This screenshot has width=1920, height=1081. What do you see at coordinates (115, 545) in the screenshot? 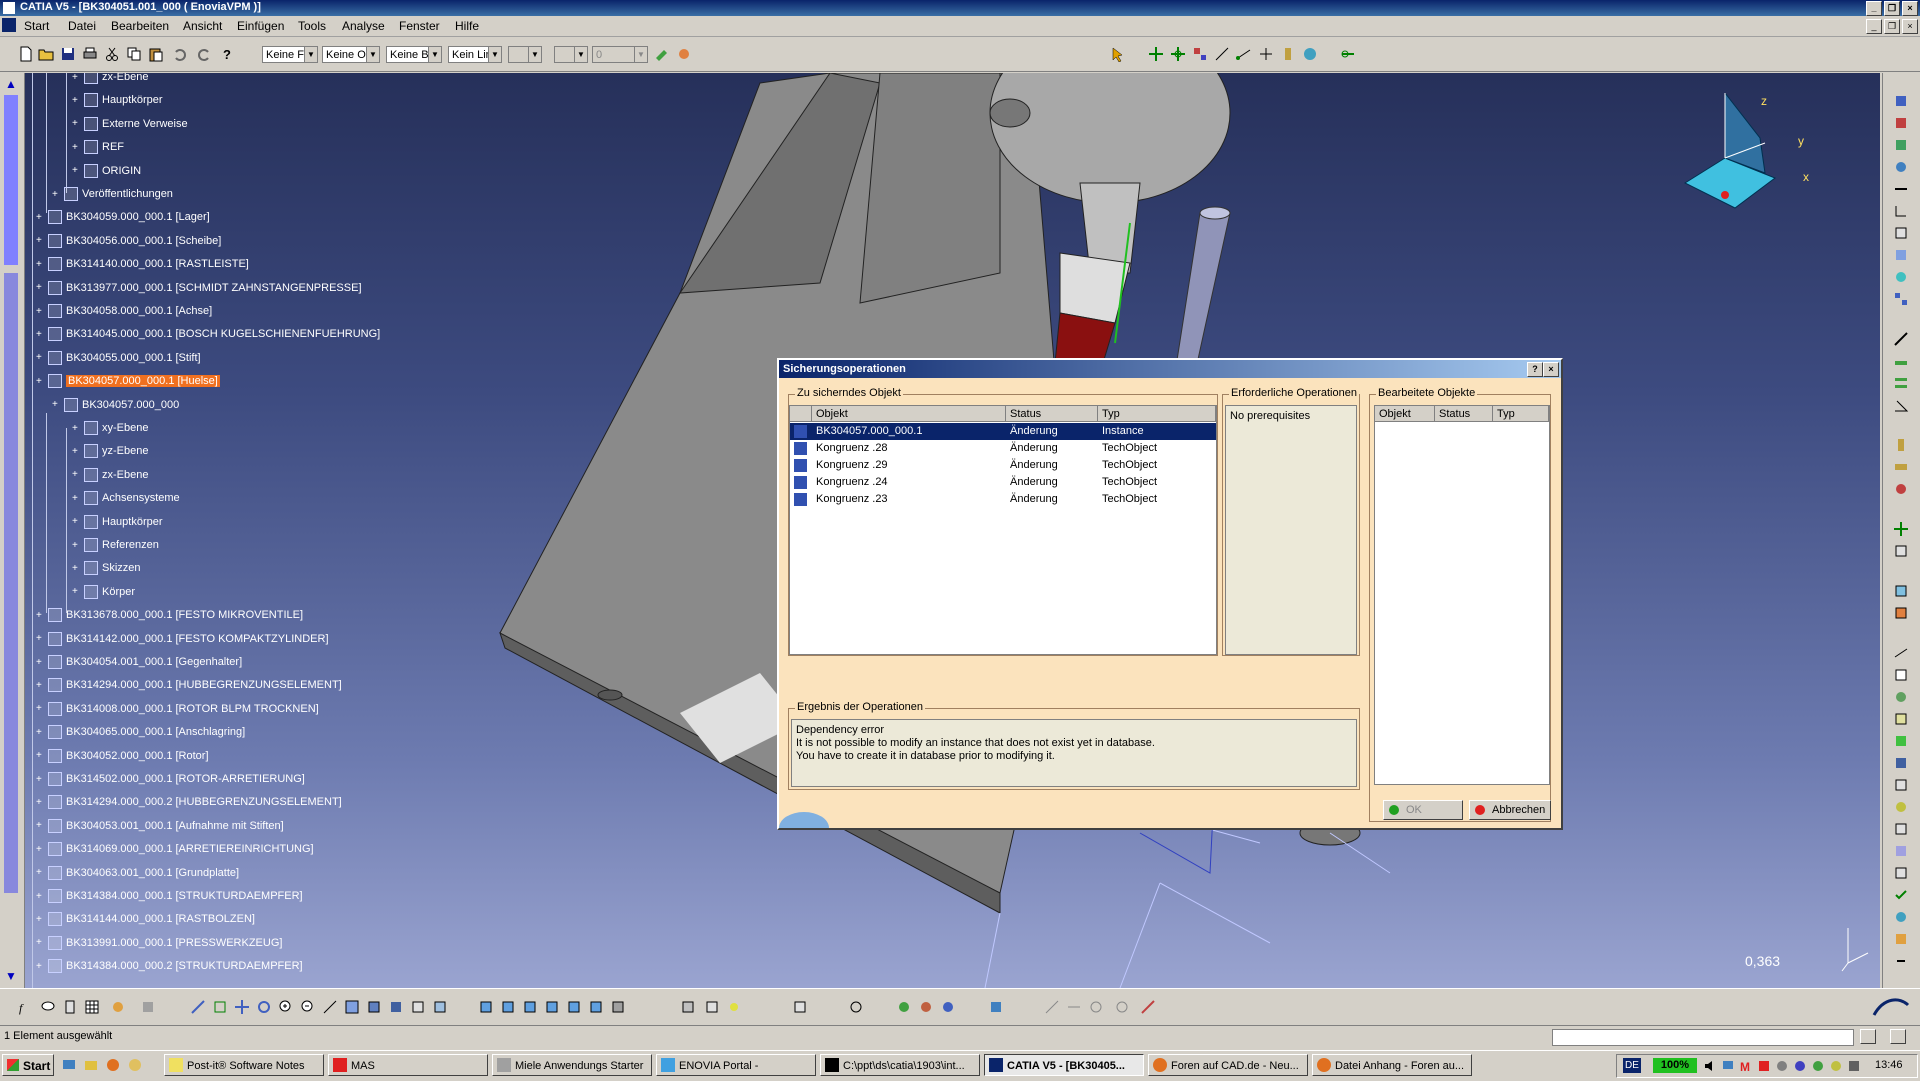
I see `tree-node: + Referenzen` at bounding box center [115, 545].